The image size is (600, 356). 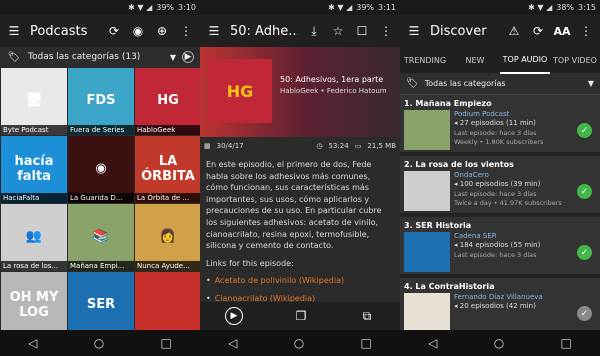 What do you see at coordinates (14, 57) in the screenshot?
I see `tag-icon: 🏷` at bounding box center [14, 57].